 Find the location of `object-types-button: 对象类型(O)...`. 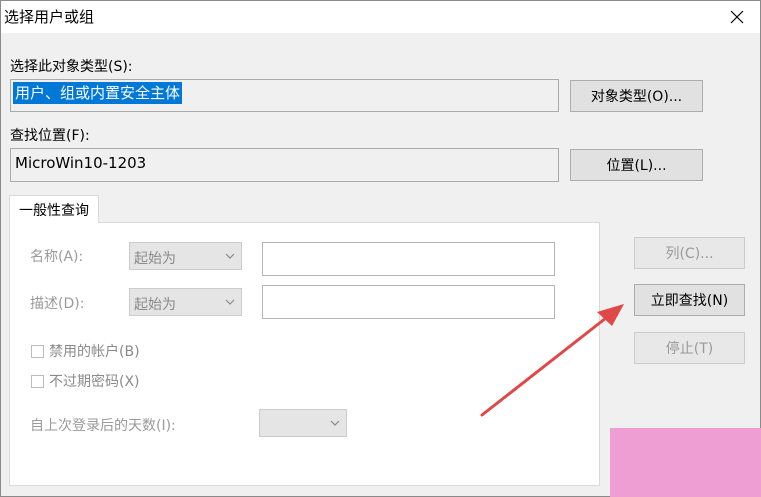

object-types-button: 对象类型(O)... is located at coordinates (636, 96).